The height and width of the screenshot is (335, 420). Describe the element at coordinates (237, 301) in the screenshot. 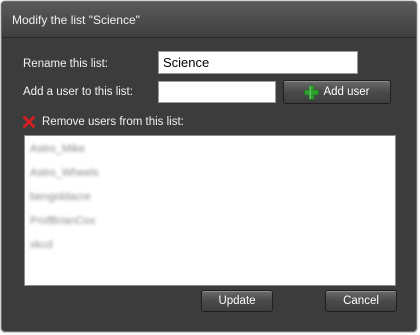

I see `update-button: Update` at that location.